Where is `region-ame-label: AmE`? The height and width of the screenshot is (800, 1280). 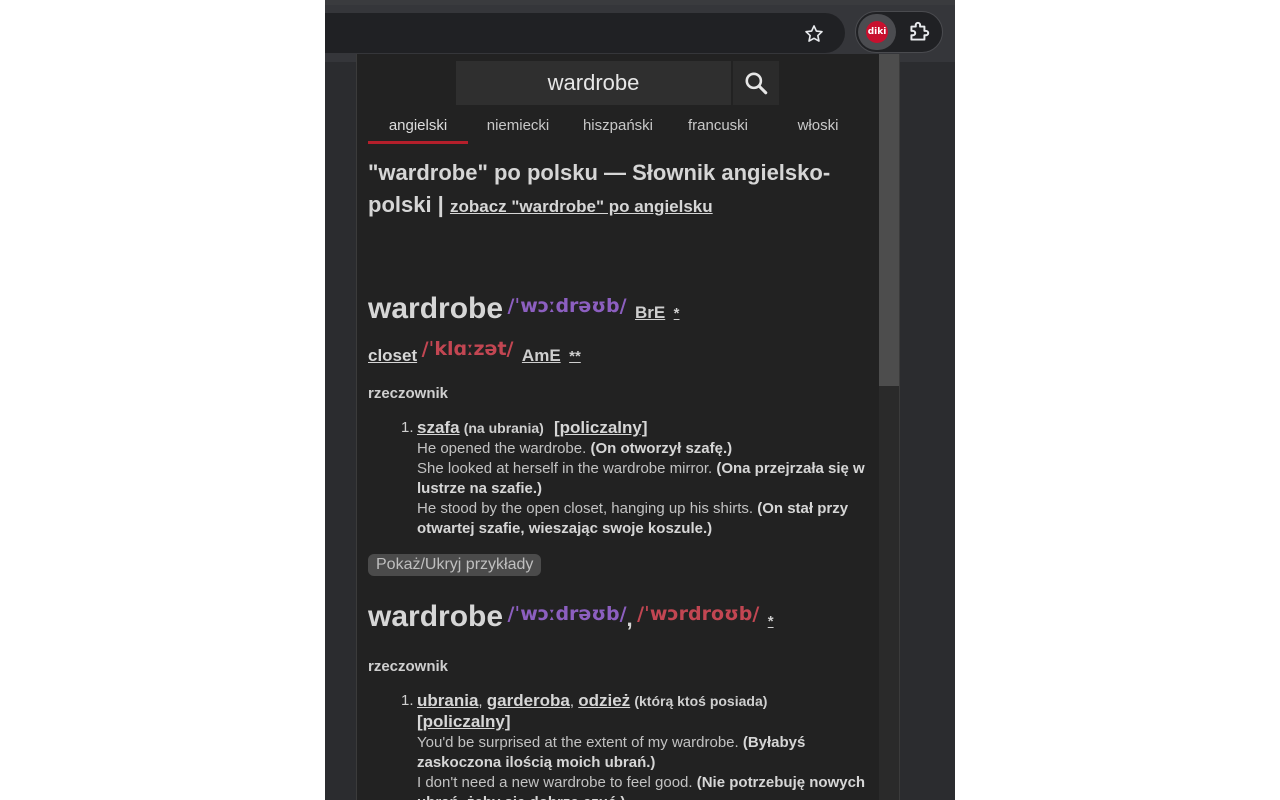
region-ame-label: AmE is located at coordinates (541, 355).